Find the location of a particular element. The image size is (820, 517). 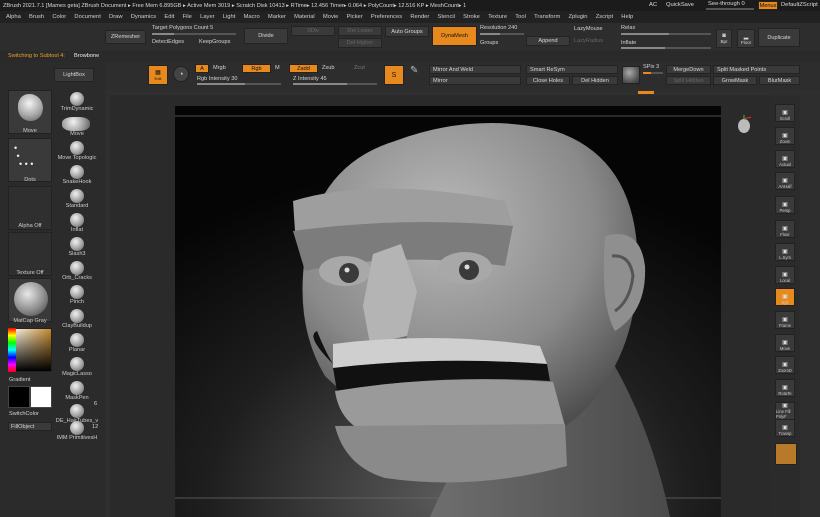

quicksave-button: QuickSave is located at coordinates (680, 5).